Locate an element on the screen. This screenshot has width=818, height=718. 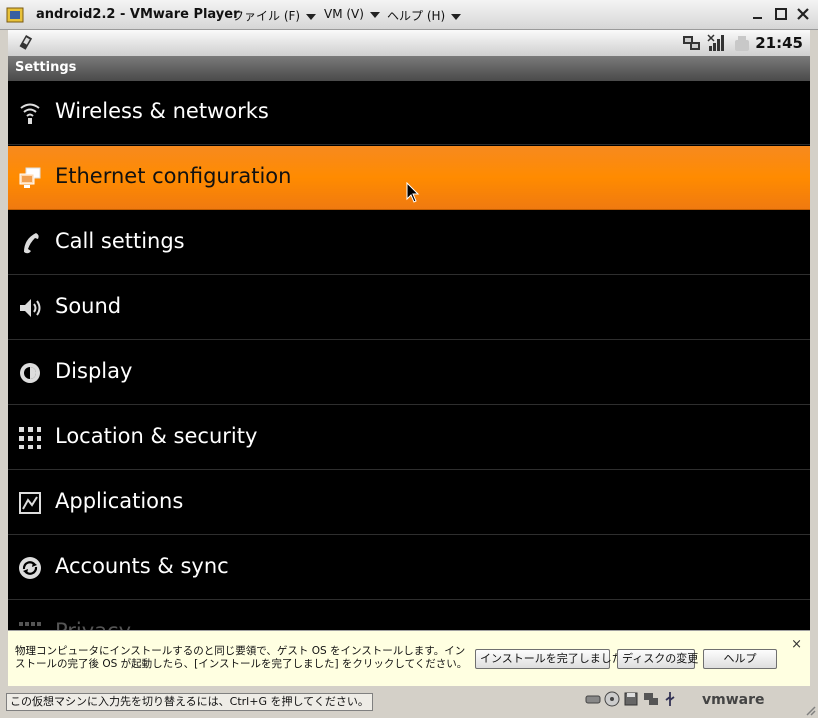
menu-vm: VM (V) is located at coordinates (352, 14).